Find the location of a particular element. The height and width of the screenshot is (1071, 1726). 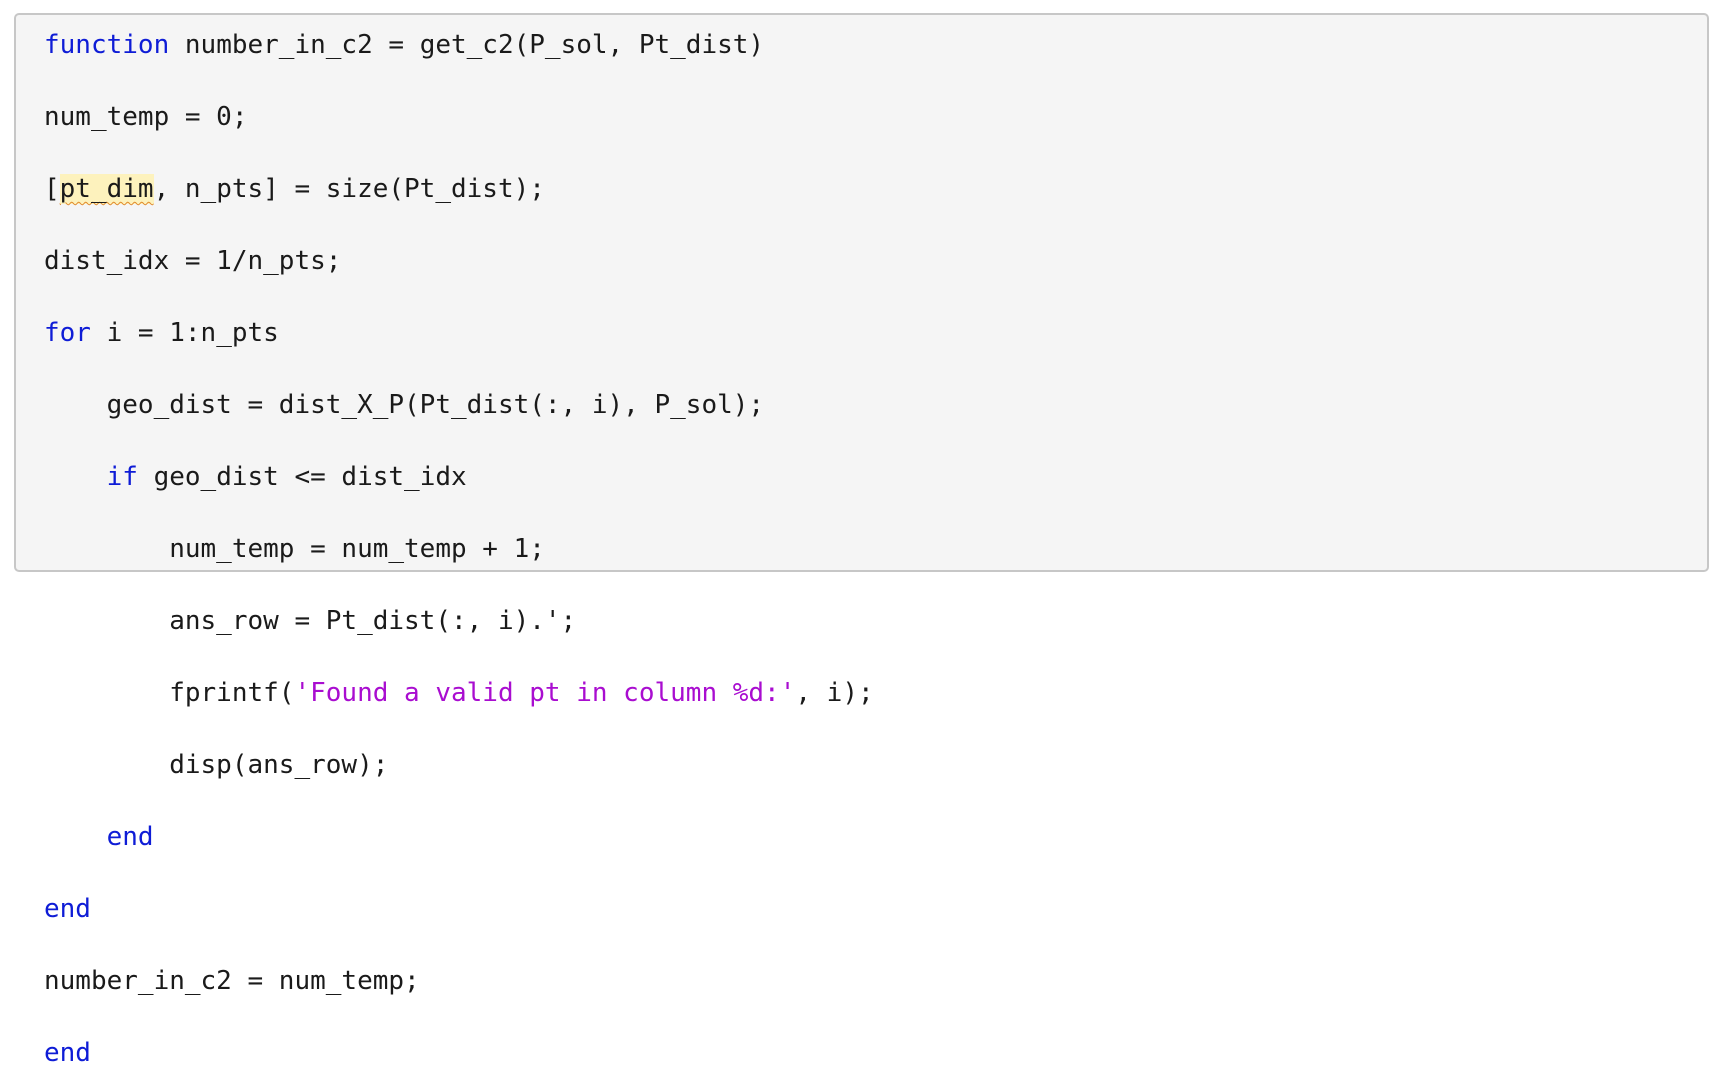

code-token: ans_row = Pt_dist(:, i).'; is located at coordinates (310, 621).